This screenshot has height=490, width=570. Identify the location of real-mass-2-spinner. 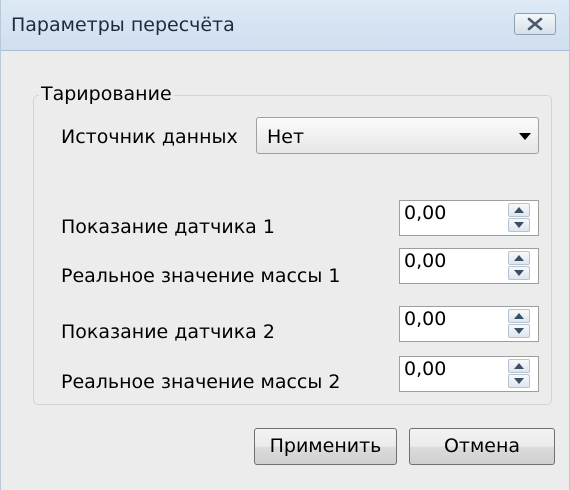
(520, 374).